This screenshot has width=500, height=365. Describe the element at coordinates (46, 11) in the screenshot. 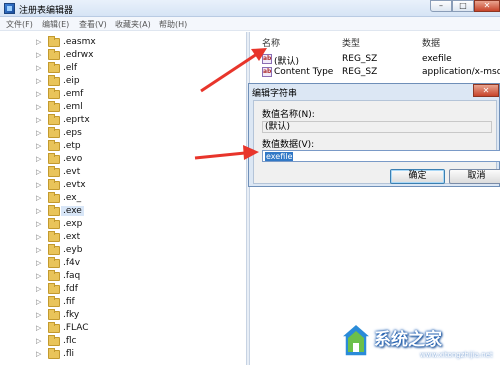

I see `window-title: 注册表编辑器` at that location.